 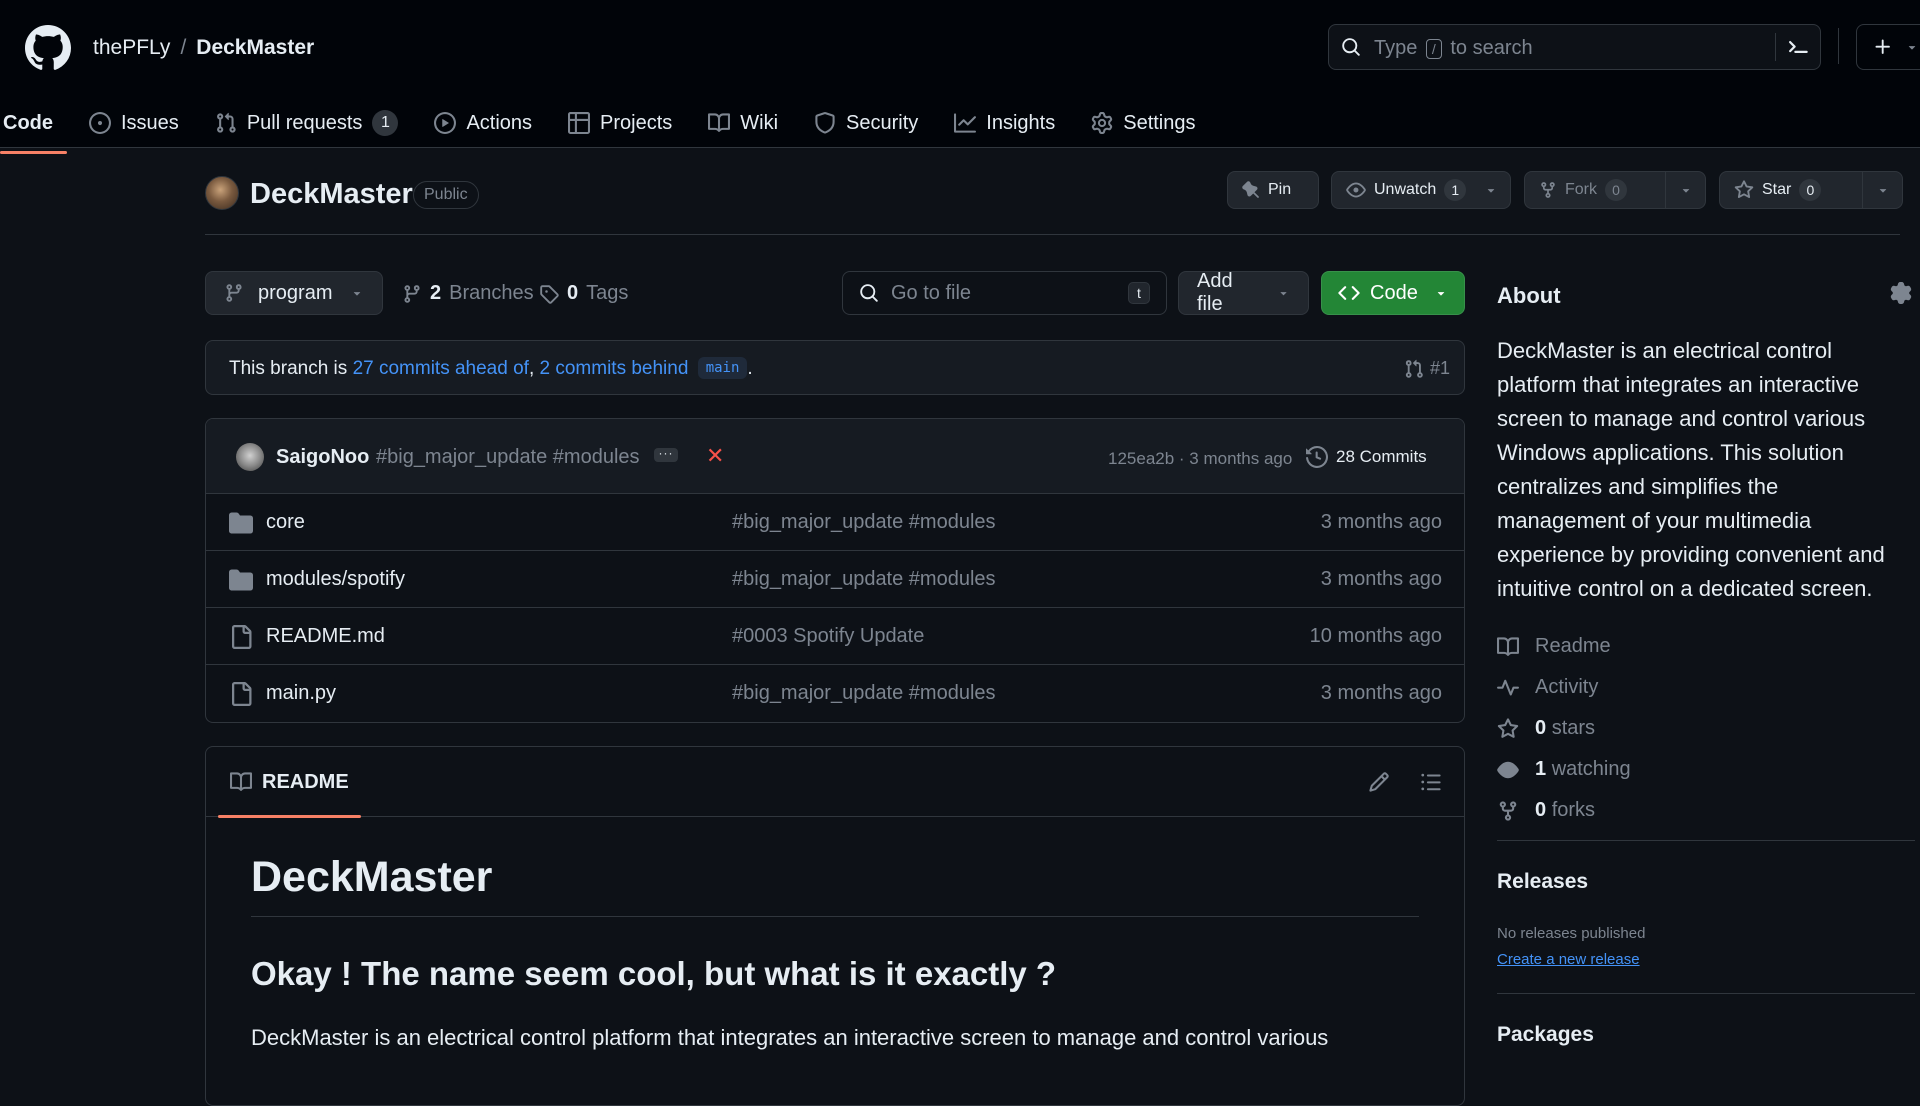 What do you see at coordinates (1273, 190) in the screenshot?
I see `pin-button: Pin` at bounding box center [1273, 190].